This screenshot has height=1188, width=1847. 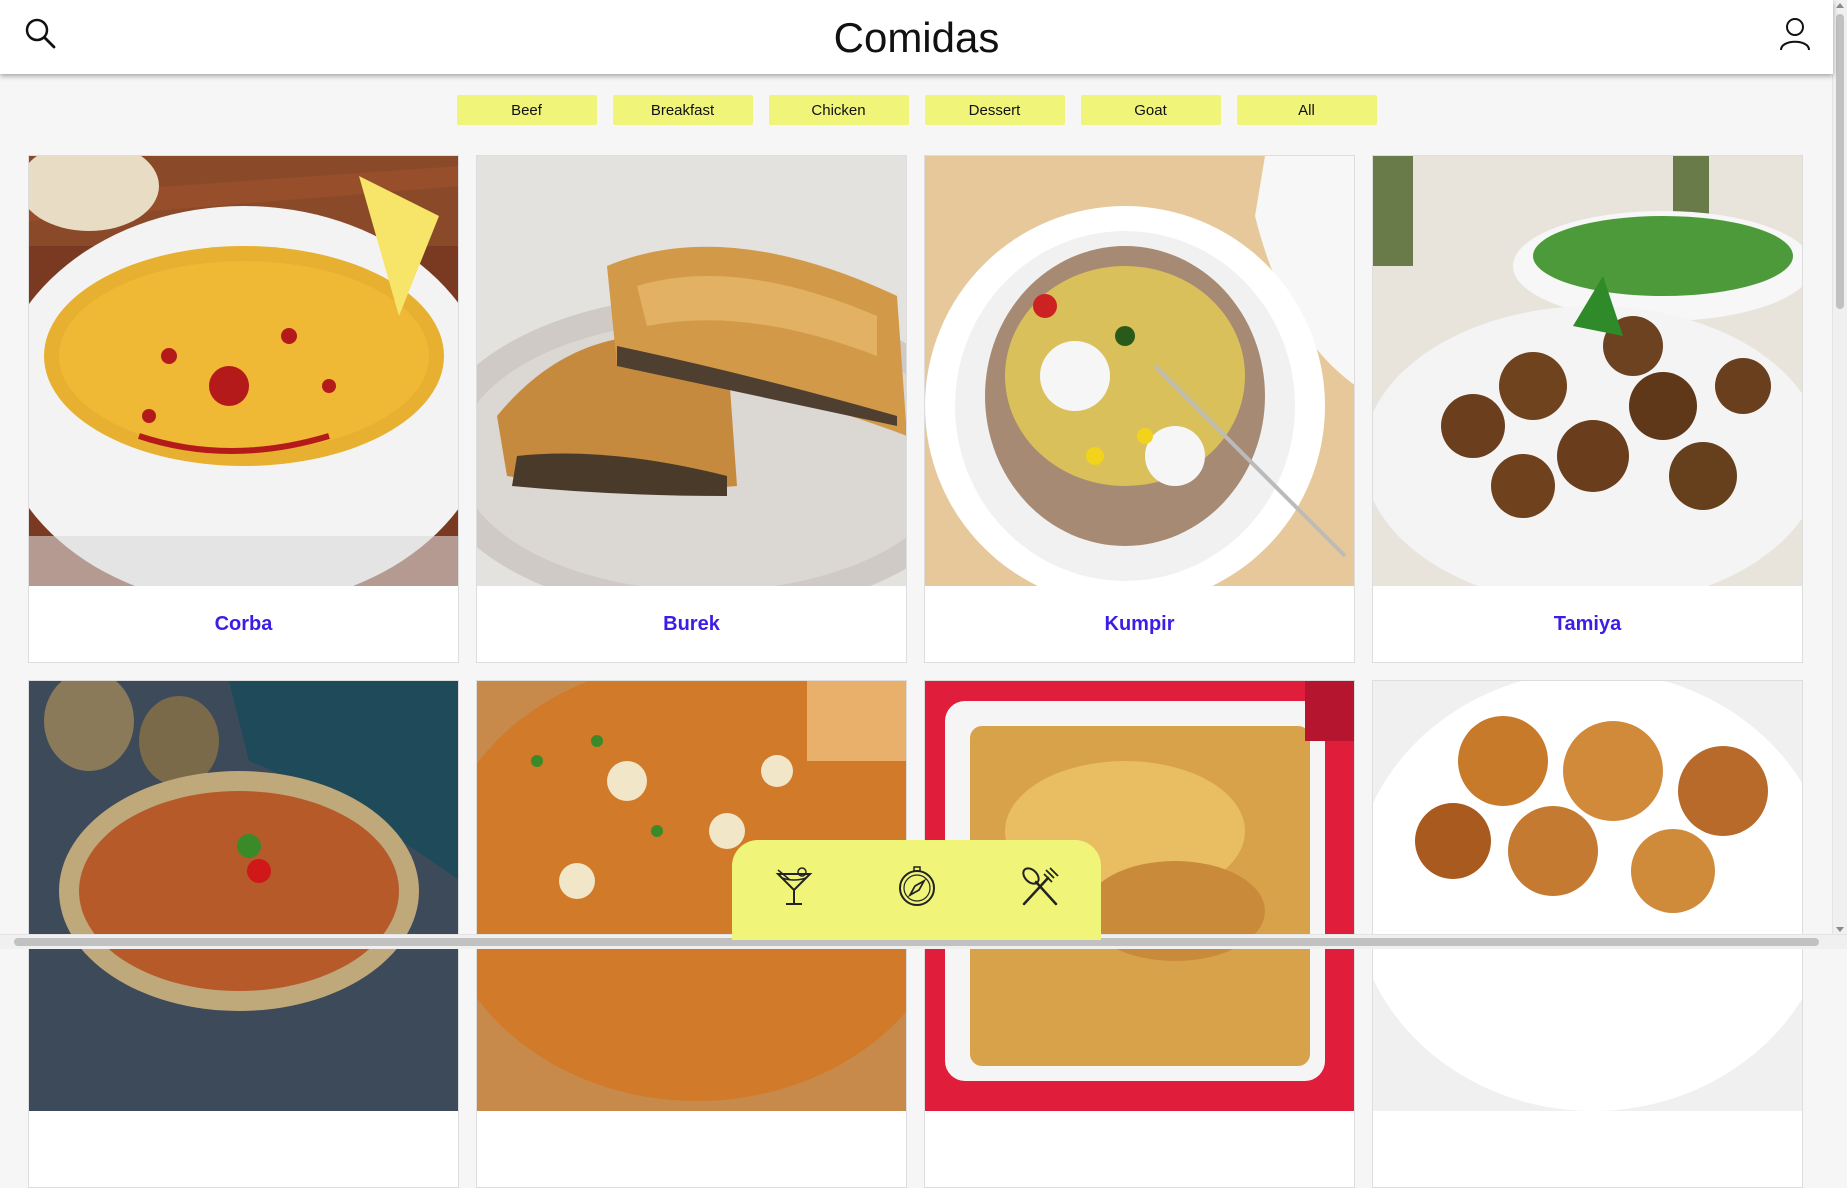 I want to click on fork-spoon-icon, so click(x=1040, y=886).